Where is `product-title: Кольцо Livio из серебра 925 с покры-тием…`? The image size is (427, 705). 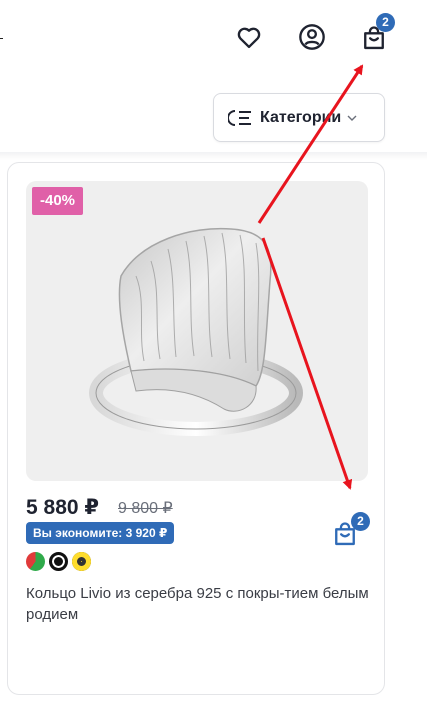 product-title: Кольцо Livio из серебра 925 с покры-тием… is located at coordinates (198, 604).